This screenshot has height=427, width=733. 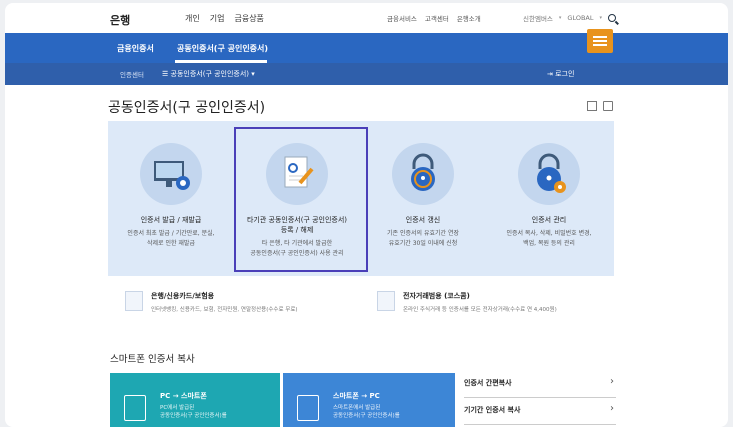 I want to click on util-members: 신한엠버스, so click(x=538, y=18).